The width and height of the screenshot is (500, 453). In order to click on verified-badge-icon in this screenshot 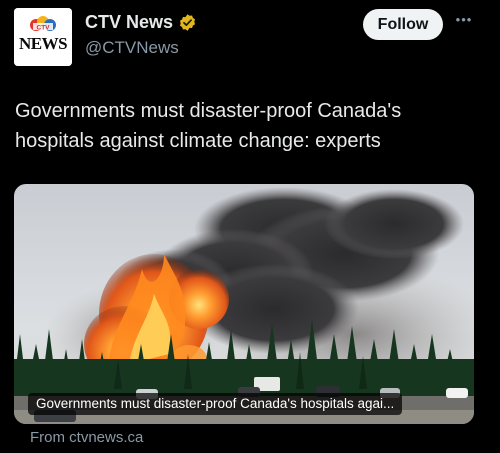, I will do `click(188, 22)`.